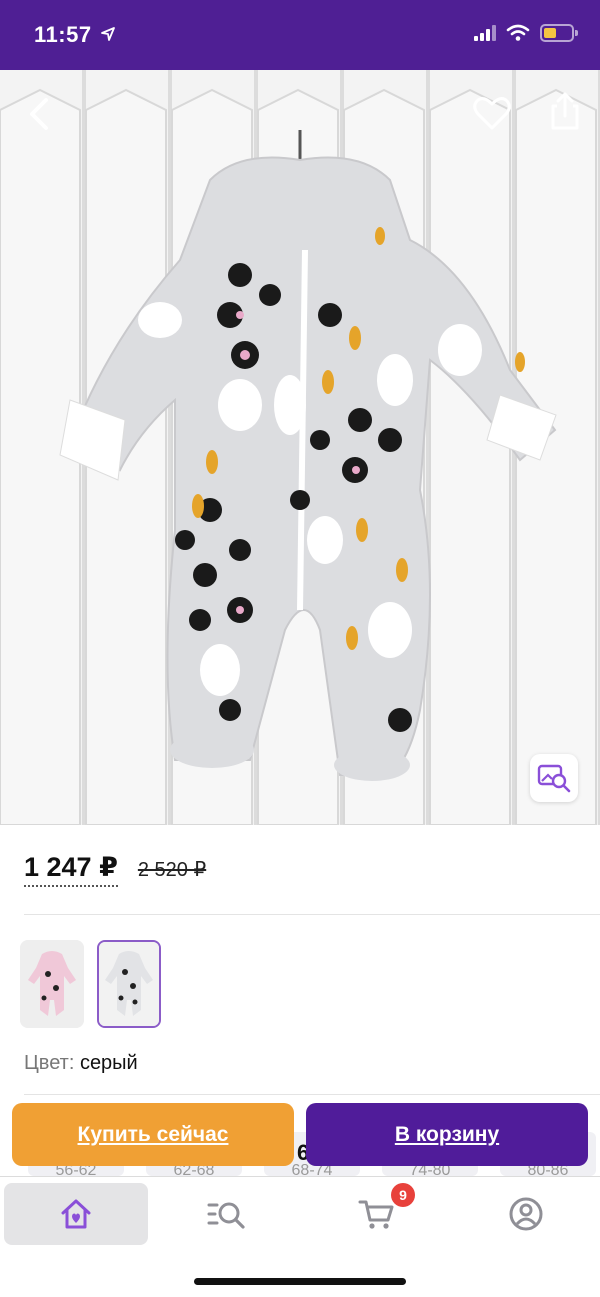 This screenshot has height=1297, width=600. I want to click on color-label: Цвет:, so click(49, 1063).